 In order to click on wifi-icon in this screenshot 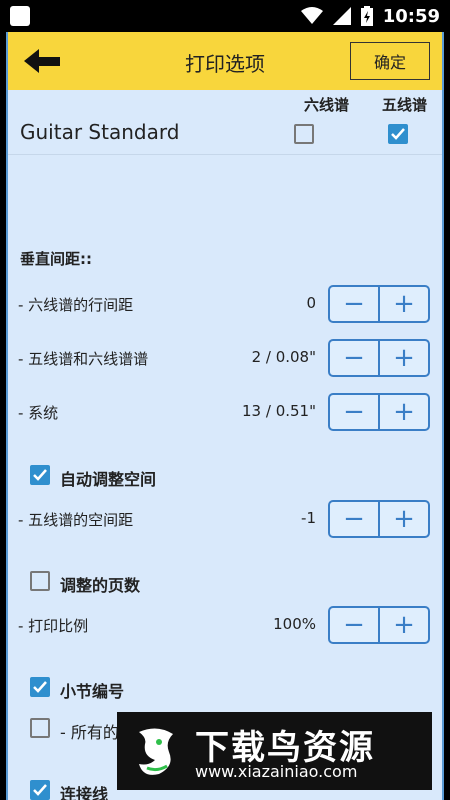, I will do `click(311, 15)`.